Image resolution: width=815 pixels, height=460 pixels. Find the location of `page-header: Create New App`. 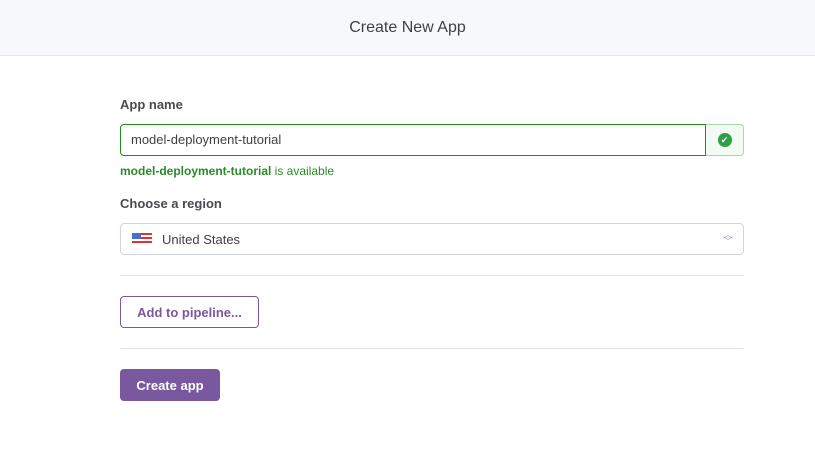

page-header: Create New App is located at coordinates (407, 28).